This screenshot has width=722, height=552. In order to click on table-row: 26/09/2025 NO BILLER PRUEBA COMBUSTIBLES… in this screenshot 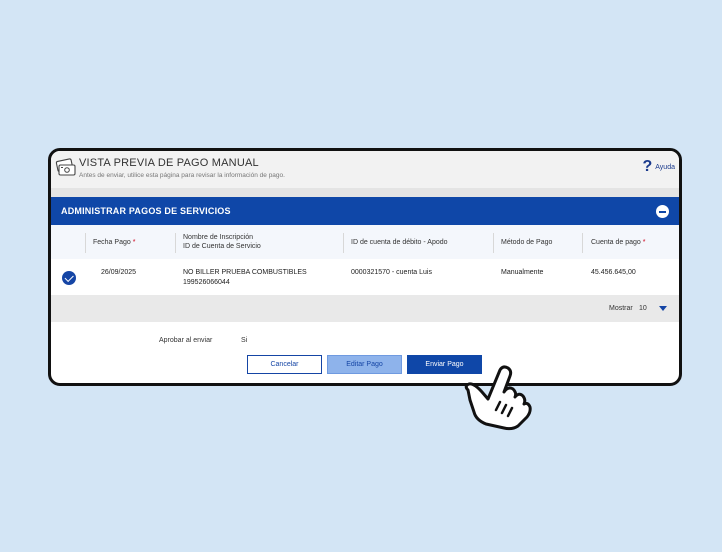, I will do `click(365, 278)`.